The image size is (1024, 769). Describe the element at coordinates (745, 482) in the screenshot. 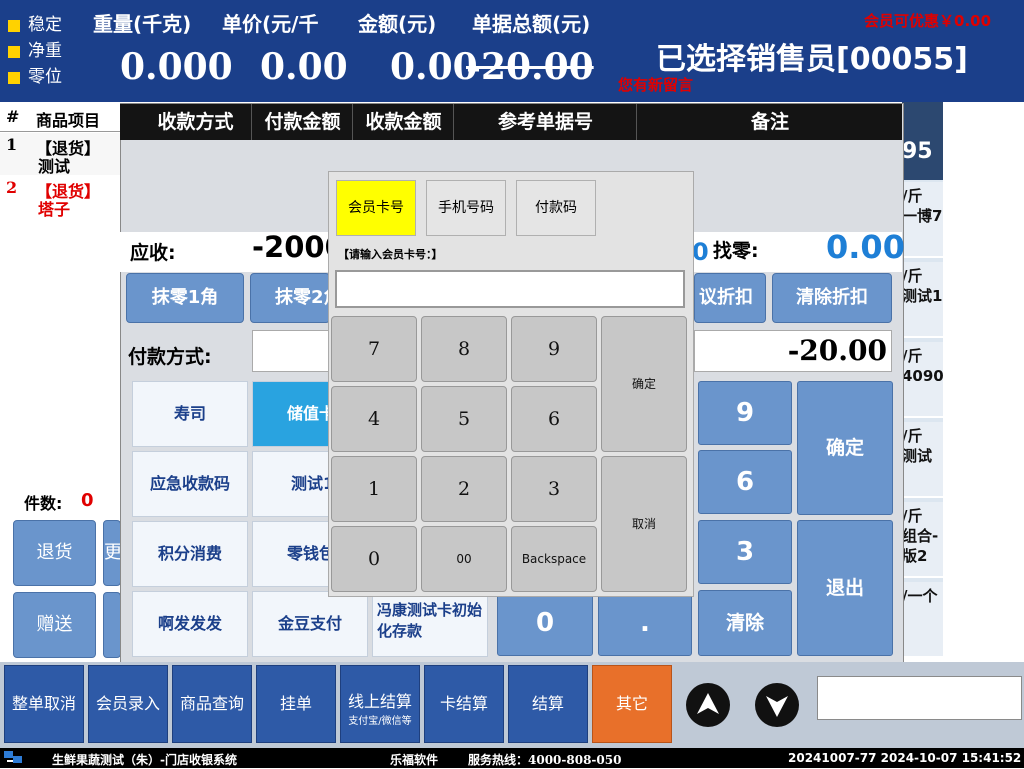

I see `numpad-6: 6` at that location.